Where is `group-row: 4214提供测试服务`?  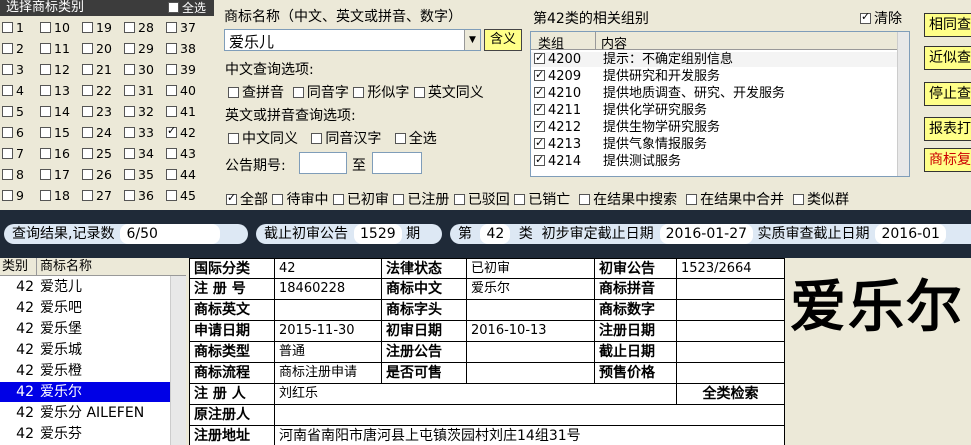
group-row: 4214提供测试服务 is located at coordinates (715, 160).